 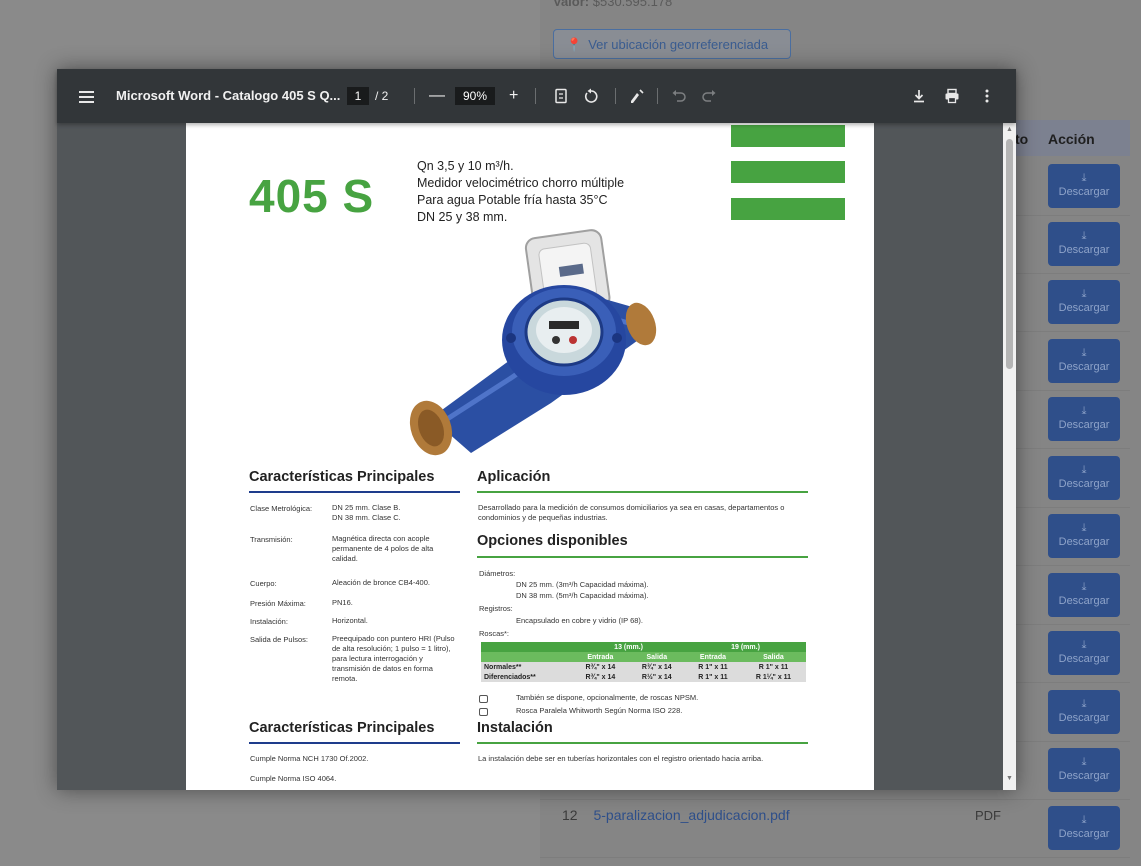 I want to click on page-number-input: 1, so click(x=358, y=96).